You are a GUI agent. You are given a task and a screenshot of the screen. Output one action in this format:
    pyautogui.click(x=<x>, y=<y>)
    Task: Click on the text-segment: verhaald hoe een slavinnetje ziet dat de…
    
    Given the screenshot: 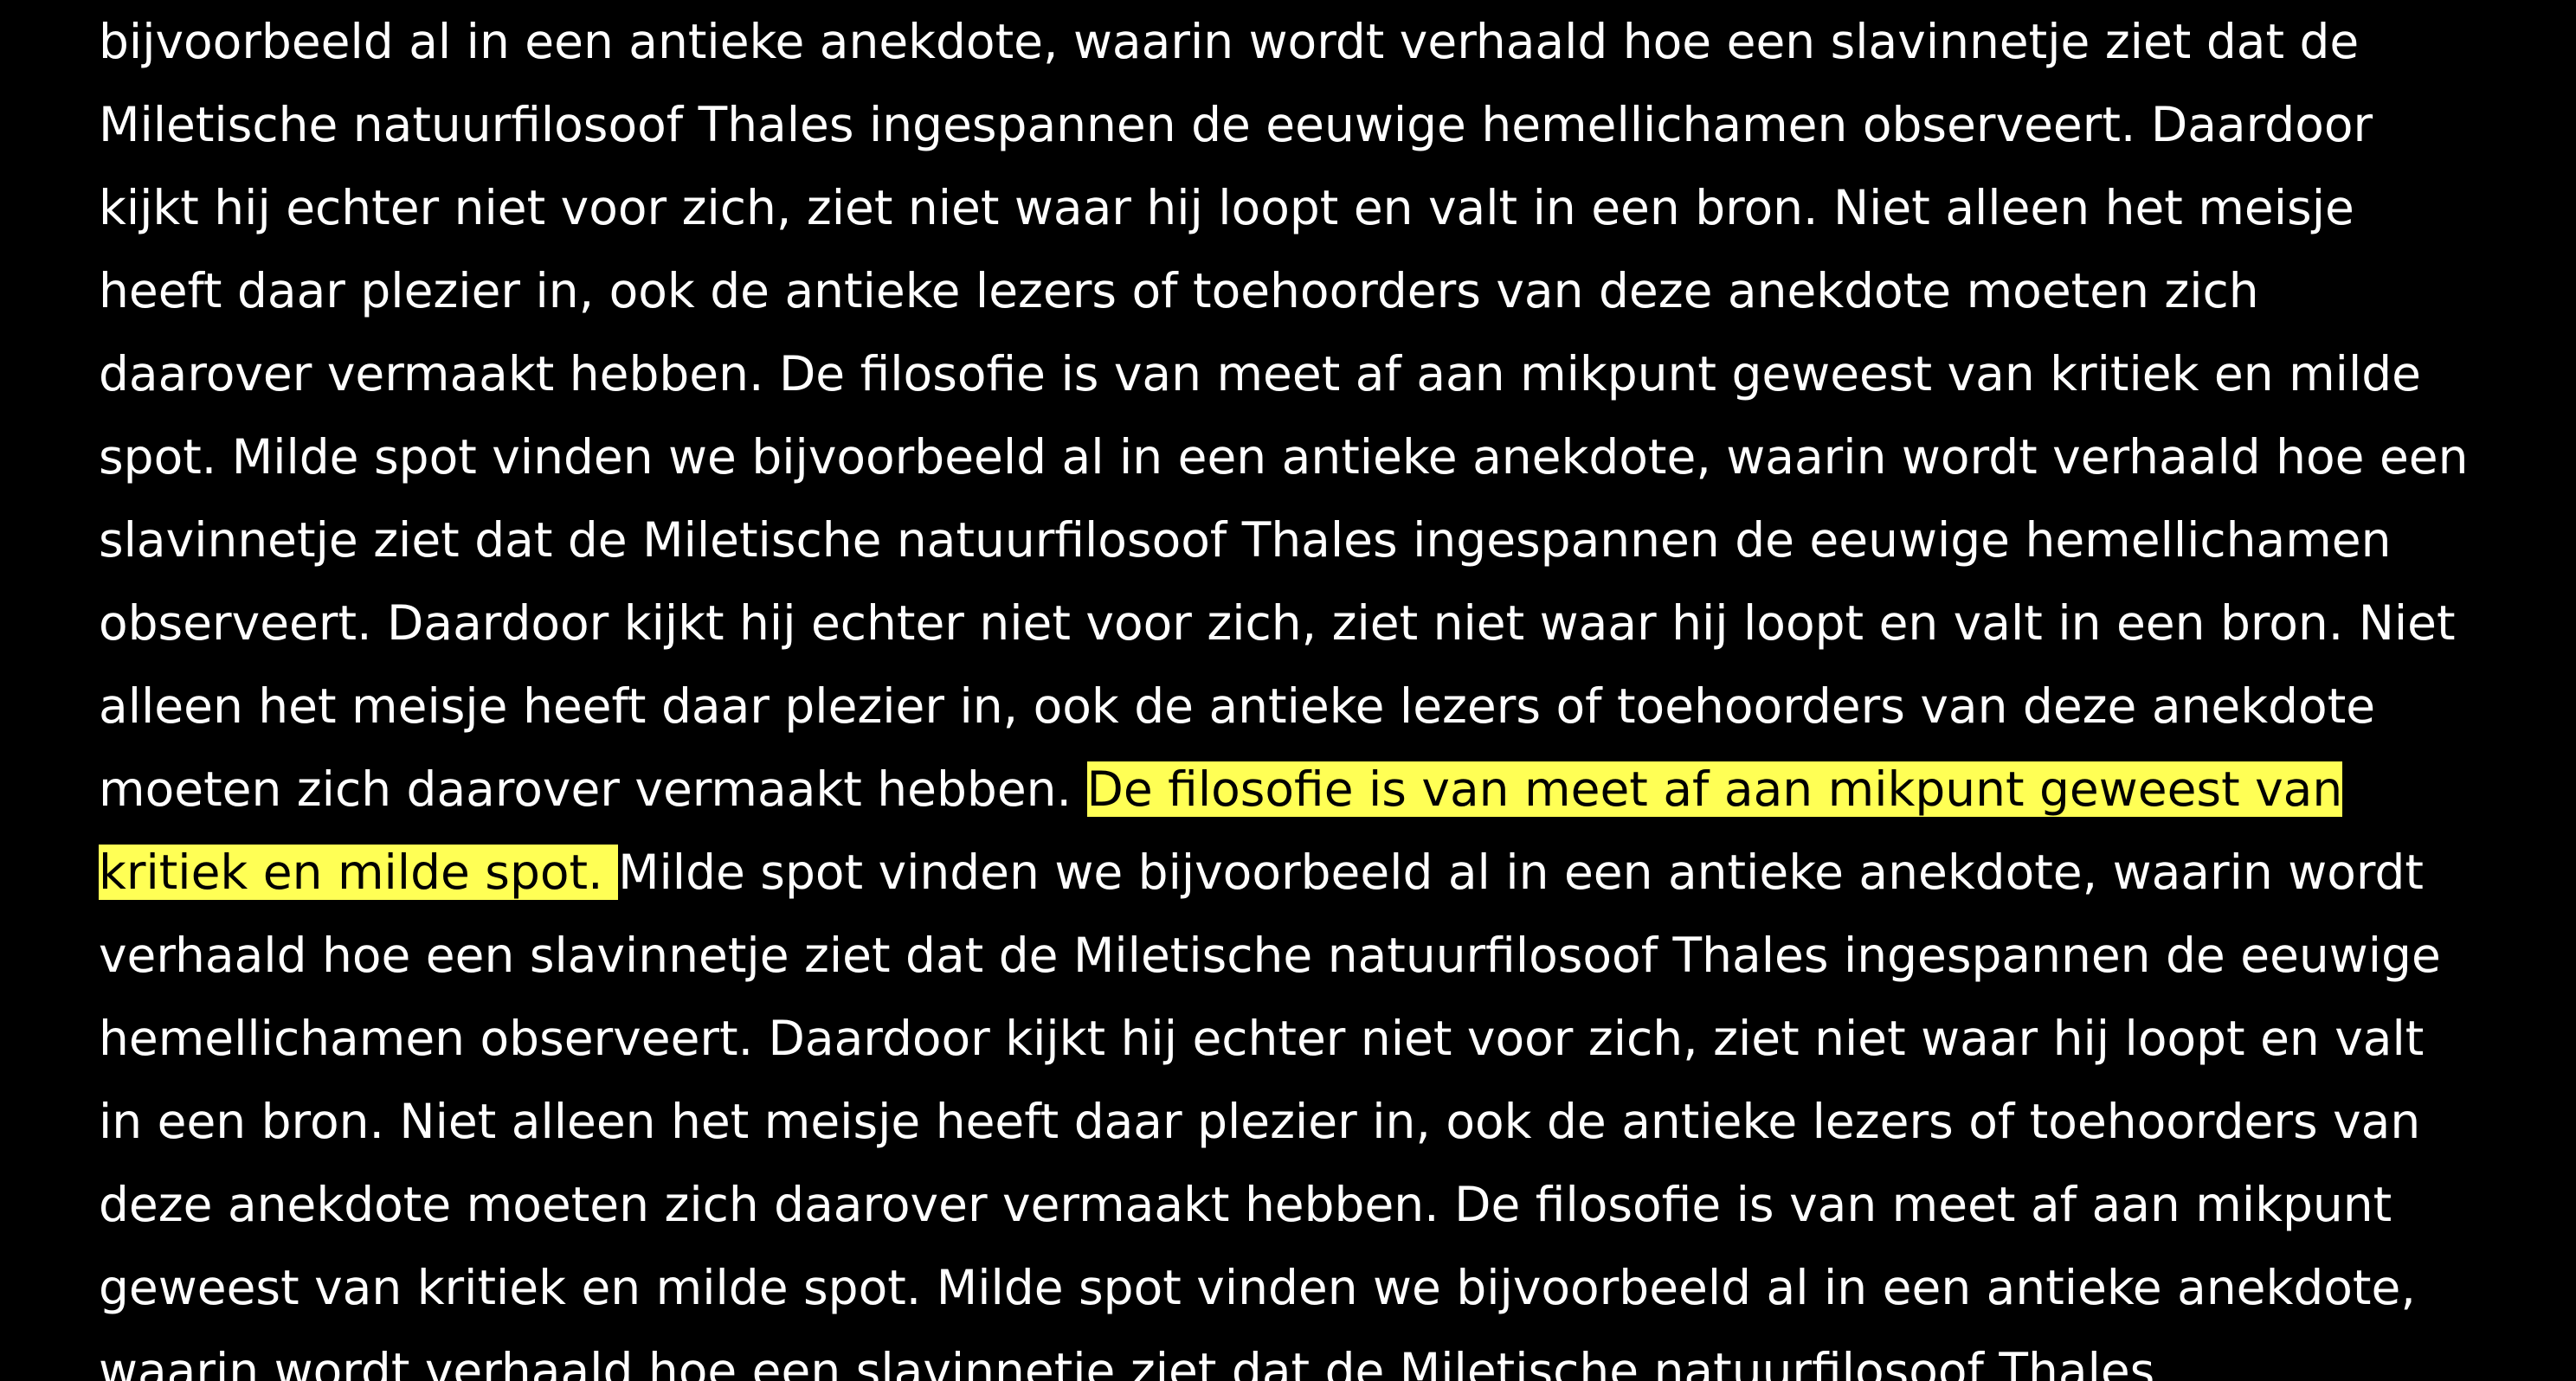 What is the action you would take?
    pyautogui.click(x=1270, y=955)
    